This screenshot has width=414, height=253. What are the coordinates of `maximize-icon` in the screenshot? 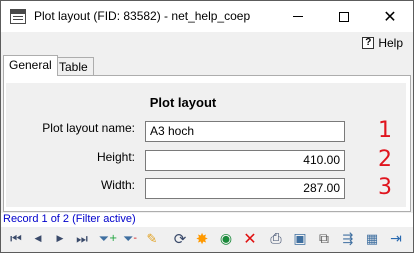 It's located at (344, 16).